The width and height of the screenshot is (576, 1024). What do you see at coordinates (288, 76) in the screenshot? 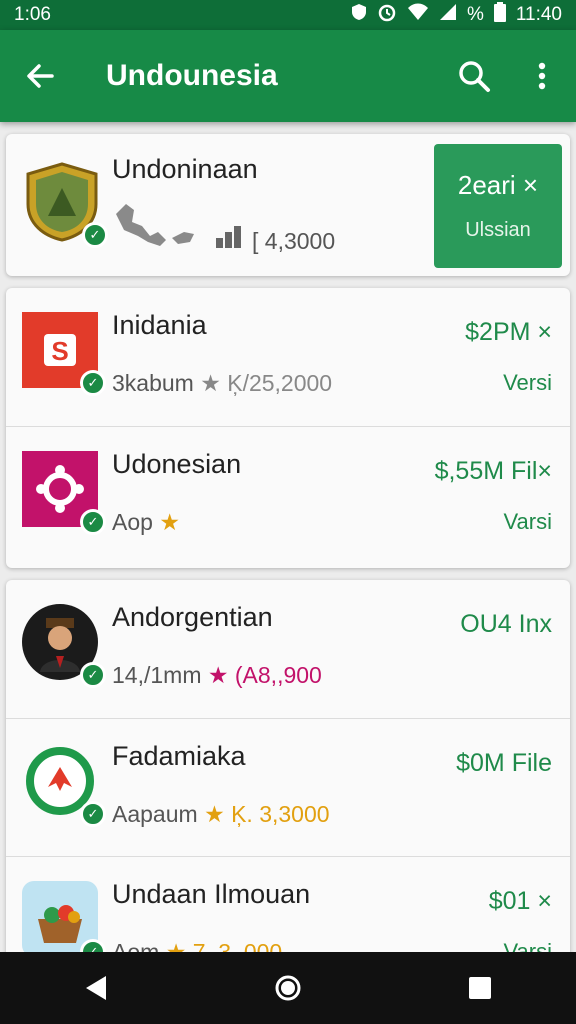
I see `app-bar: Undounesia` at bounding box center [288, 76].